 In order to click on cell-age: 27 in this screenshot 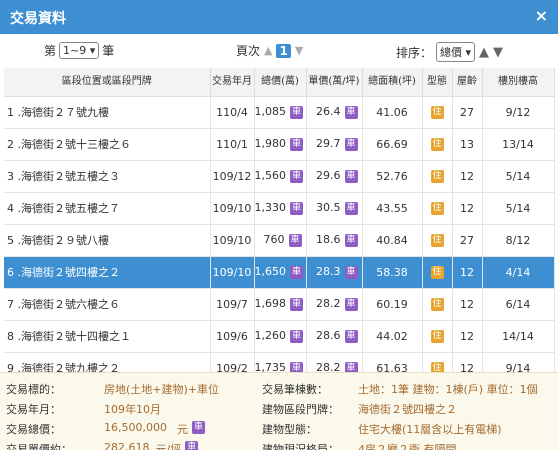, I will do `click(467, 240)`.